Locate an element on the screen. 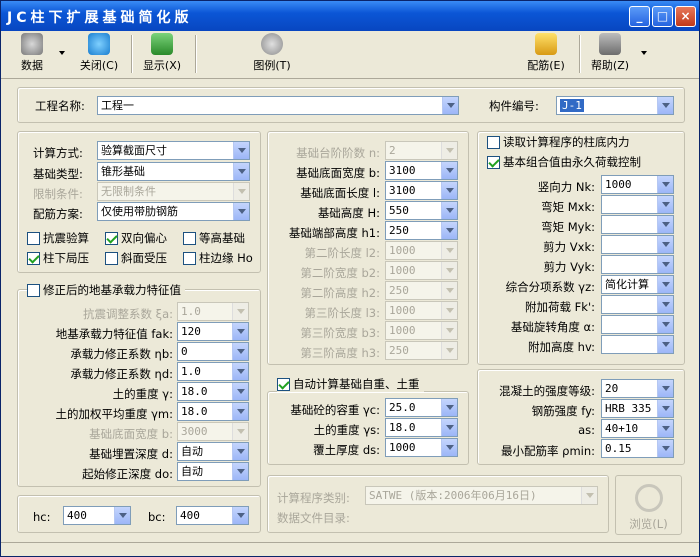 The height and width of the screenshot is (557, 700). biaxial-checkbox: 双向偏心 is located at coordinates (136, 238).